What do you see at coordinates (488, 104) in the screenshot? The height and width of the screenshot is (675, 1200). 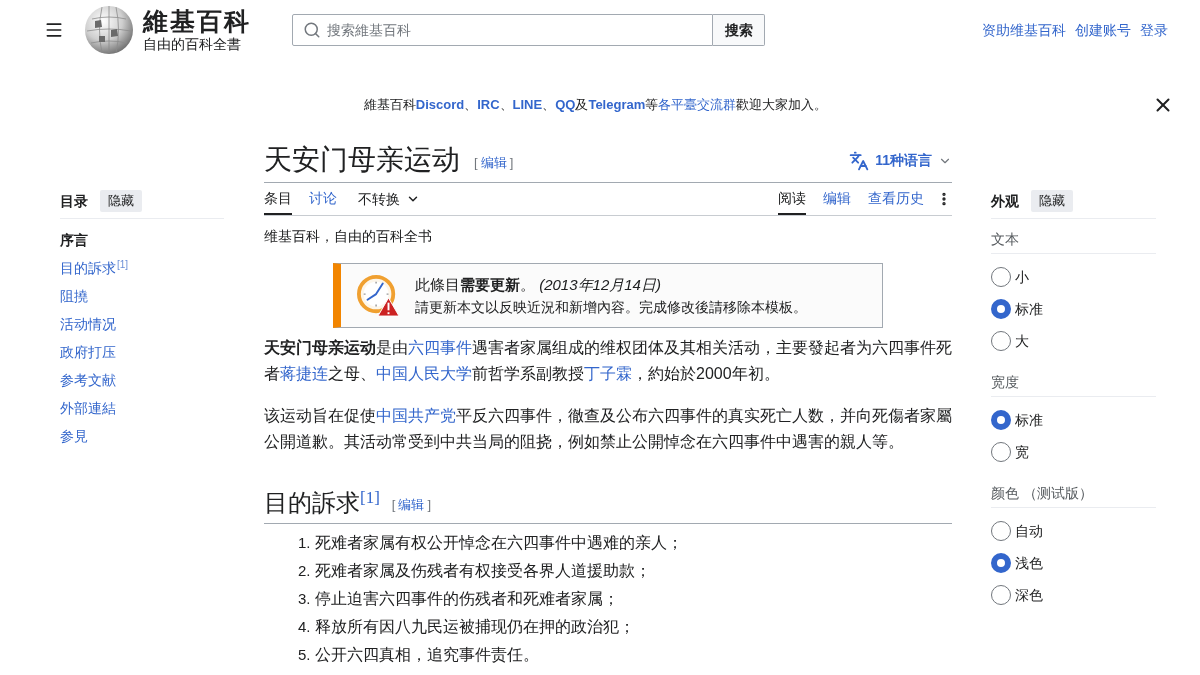 I see `banner-link: IRC` at bounding box center [488, 104].